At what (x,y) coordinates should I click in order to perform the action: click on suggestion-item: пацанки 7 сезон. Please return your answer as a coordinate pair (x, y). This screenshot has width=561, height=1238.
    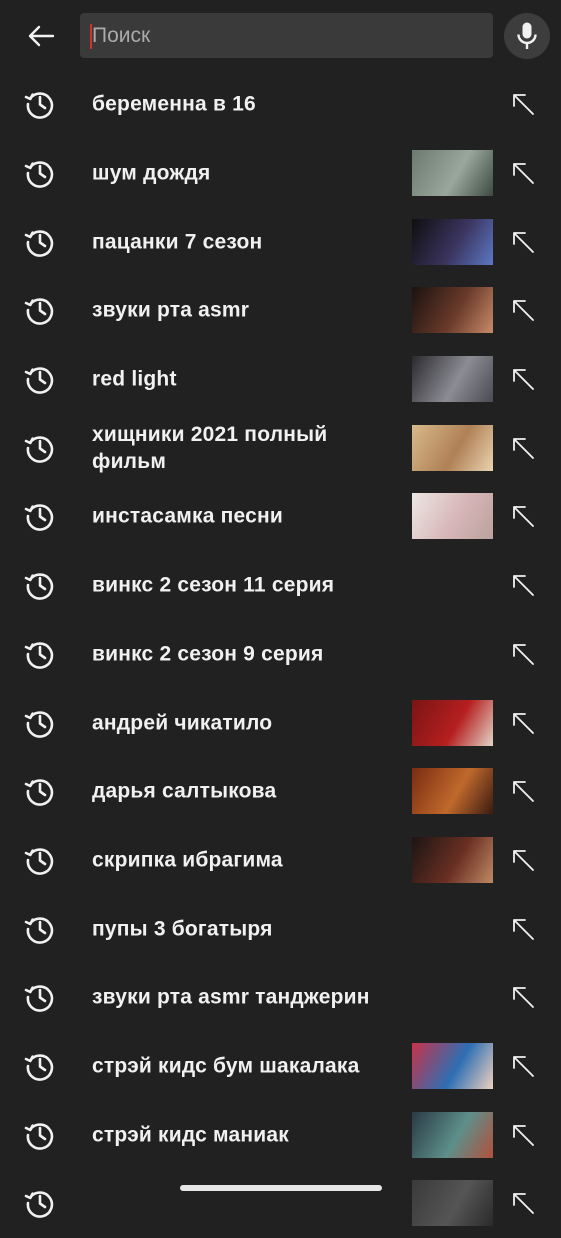
    Looking at the image, I should click on (280, 241).